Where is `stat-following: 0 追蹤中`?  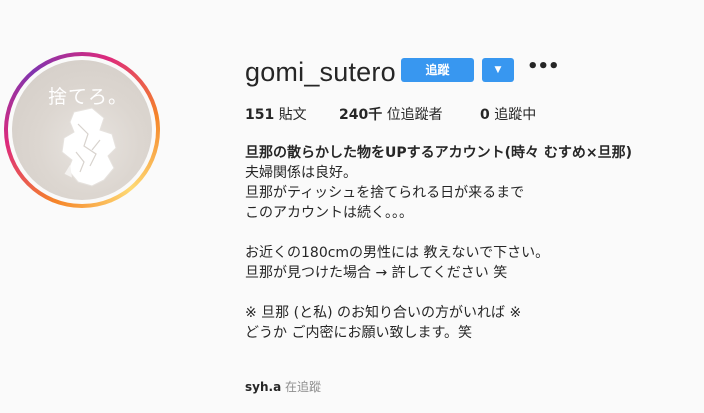 stat-following: 0 追蹤中 is located at coordinates (508, 115).